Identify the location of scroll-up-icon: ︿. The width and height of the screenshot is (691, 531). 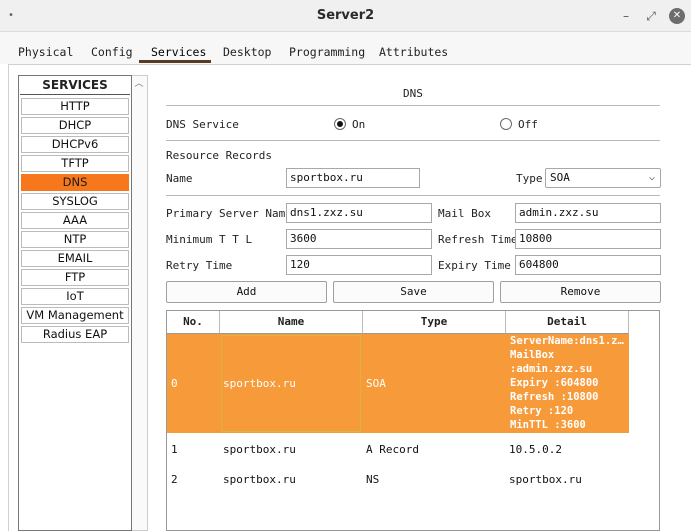
(139, 84).